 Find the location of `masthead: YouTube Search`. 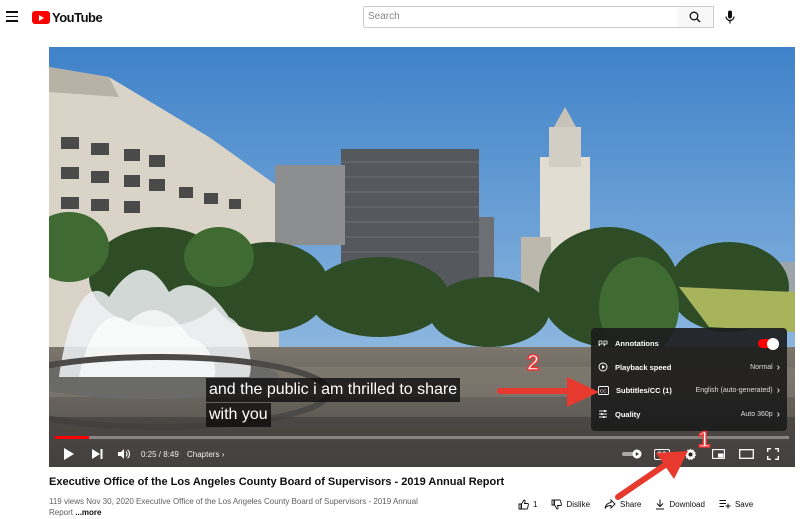

masthead: YouTube Search is located at coordinates (401, 18).